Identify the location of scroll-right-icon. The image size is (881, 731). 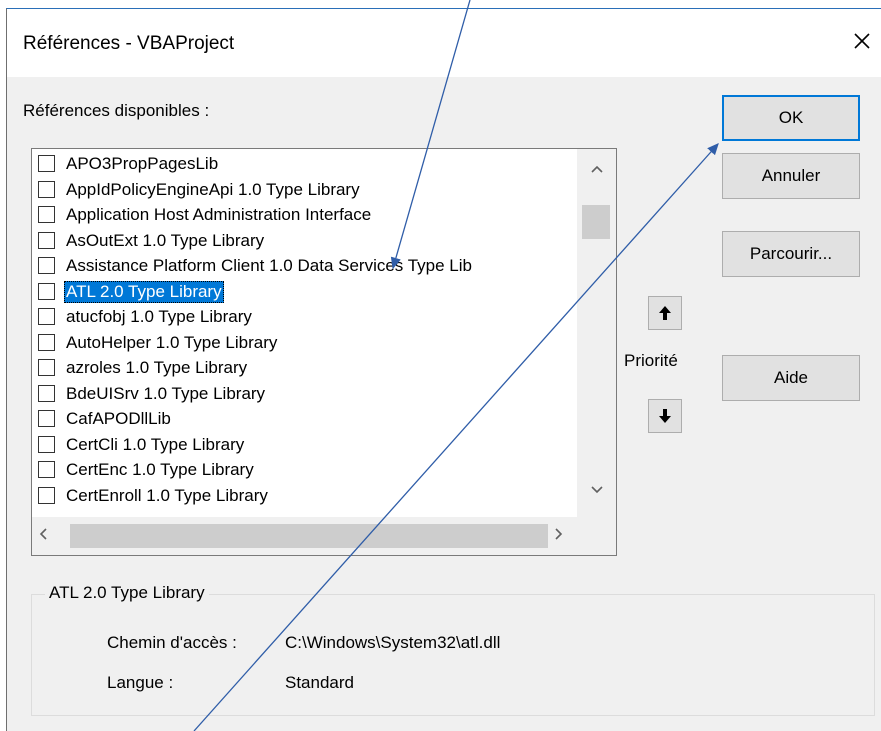
(559, 535).